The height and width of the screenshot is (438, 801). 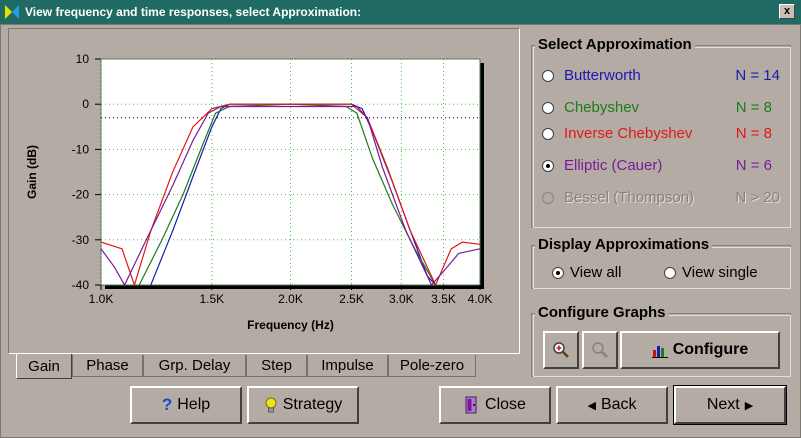 What do you see at coordinates (710, 349) in the screenshot?
I see `configure-label: Configure` at bounding box center [710, 349].